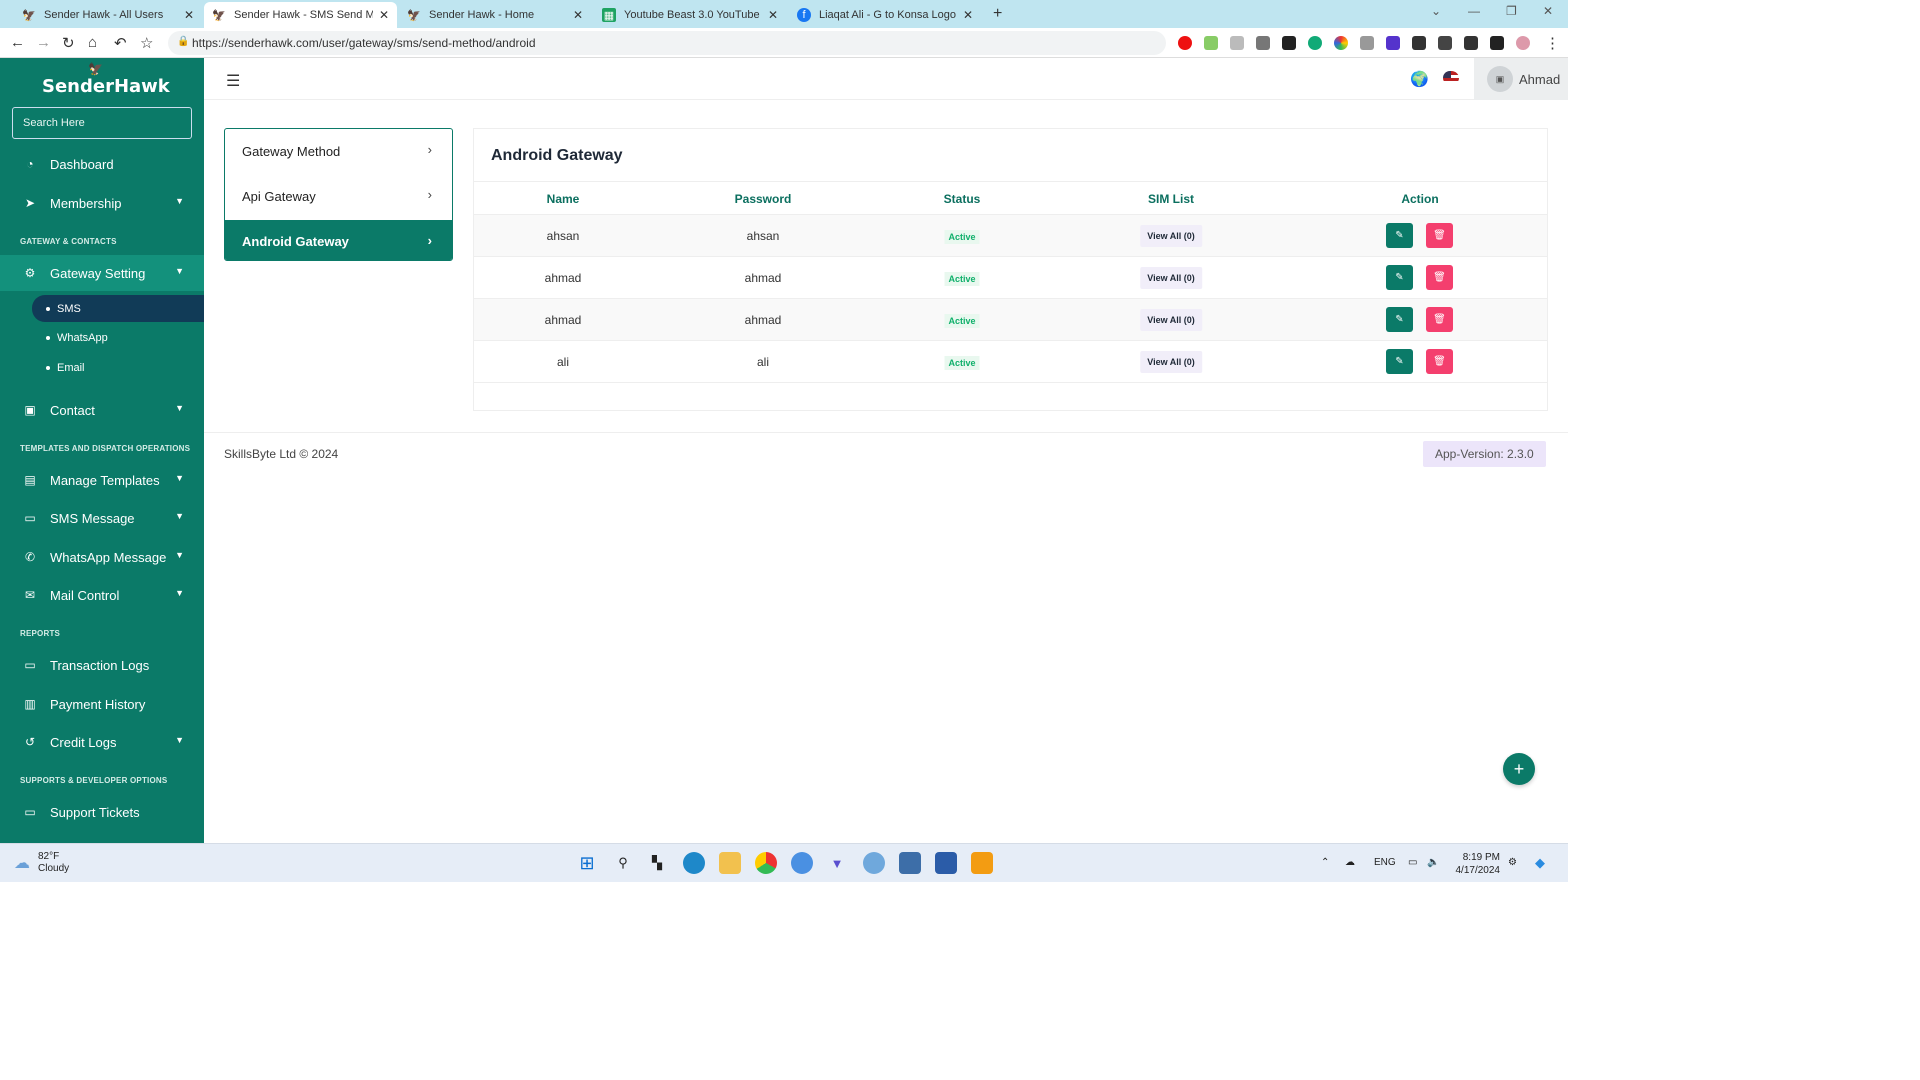 The width and height of the screenshot is (1920, 1080). I want to click on method-api-gateway: Api Gateway ›, so click(338, 196).